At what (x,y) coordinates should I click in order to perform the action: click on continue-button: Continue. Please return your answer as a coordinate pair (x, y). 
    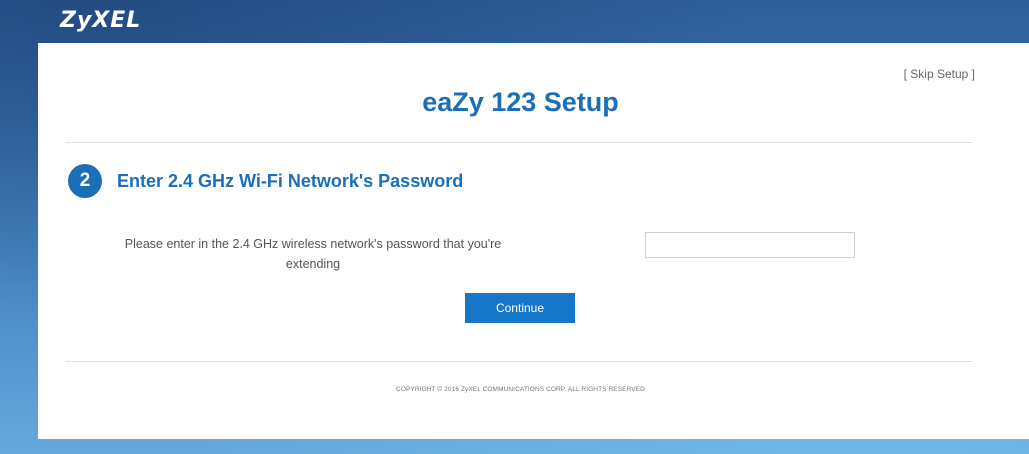
    Looking at the image, I should click on (520, 308).